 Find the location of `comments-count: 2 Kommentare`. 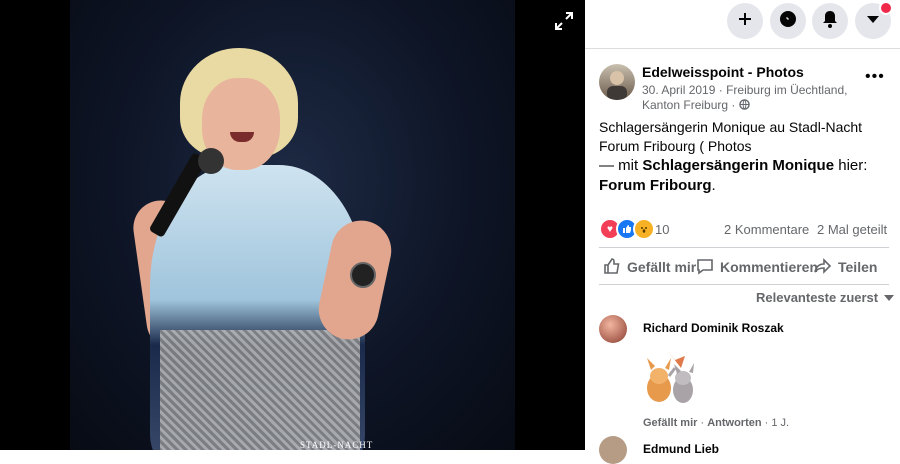

comments-count: 2 Kommentare is located at coordinates (766, 229).